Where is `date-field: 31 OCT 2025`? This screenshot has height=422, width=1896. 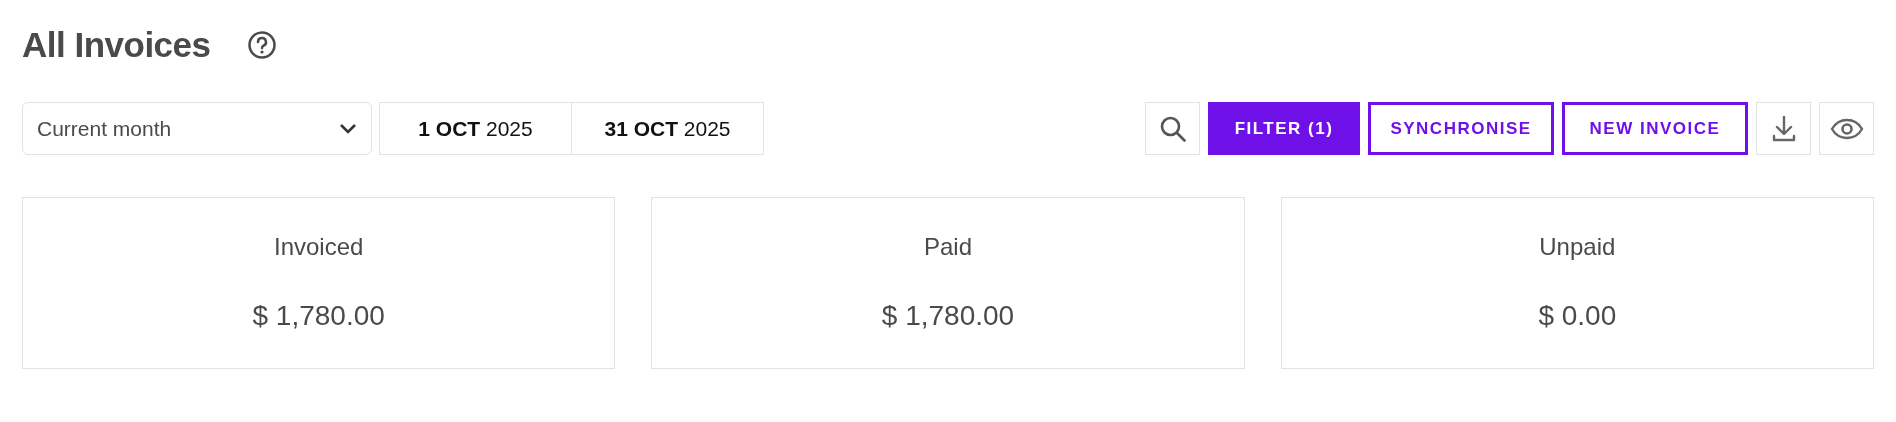 date-field: 31 OCT 2025 is located at coordinates (667, 128).